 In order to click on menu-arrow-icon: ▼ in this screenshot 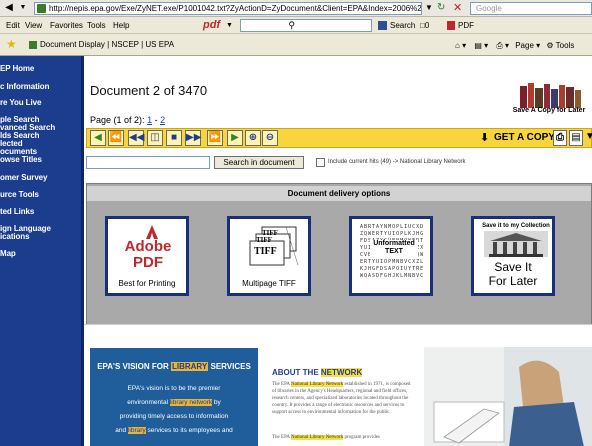, I will do `click(588, 138)`.